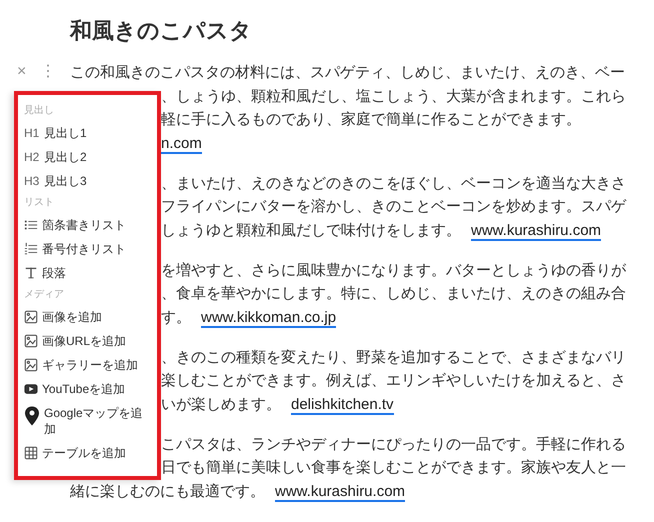  I want to click on menu-item: 番号付きリスト, so click(87, 249).